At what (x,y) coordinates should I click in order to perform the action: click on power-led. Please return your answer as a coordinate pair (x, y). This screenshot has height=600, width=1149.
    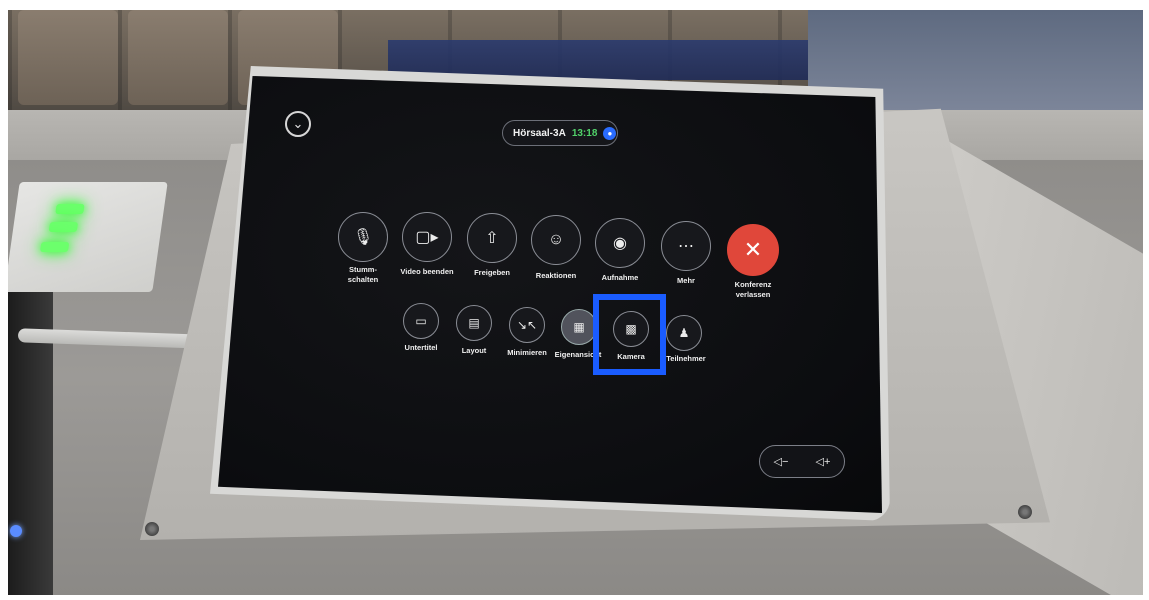
    Looking at the image, I should click on (16, 531).